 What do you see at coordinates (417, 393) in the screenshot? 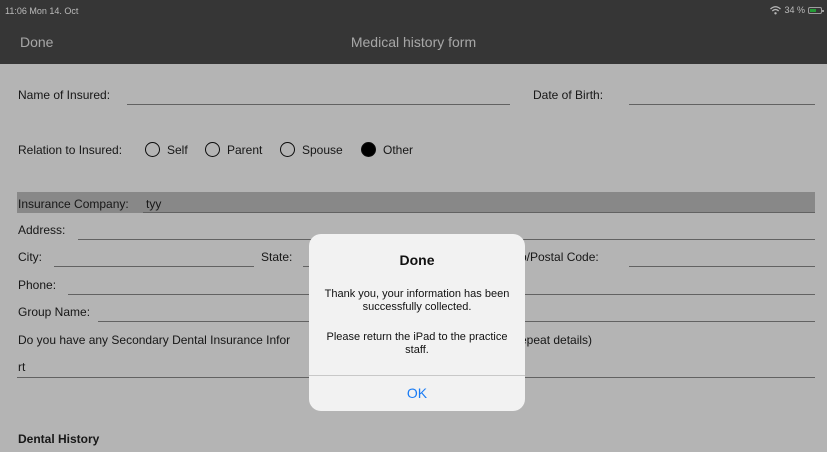
I see `ok-button: OK` at bounding box center [417, 393].